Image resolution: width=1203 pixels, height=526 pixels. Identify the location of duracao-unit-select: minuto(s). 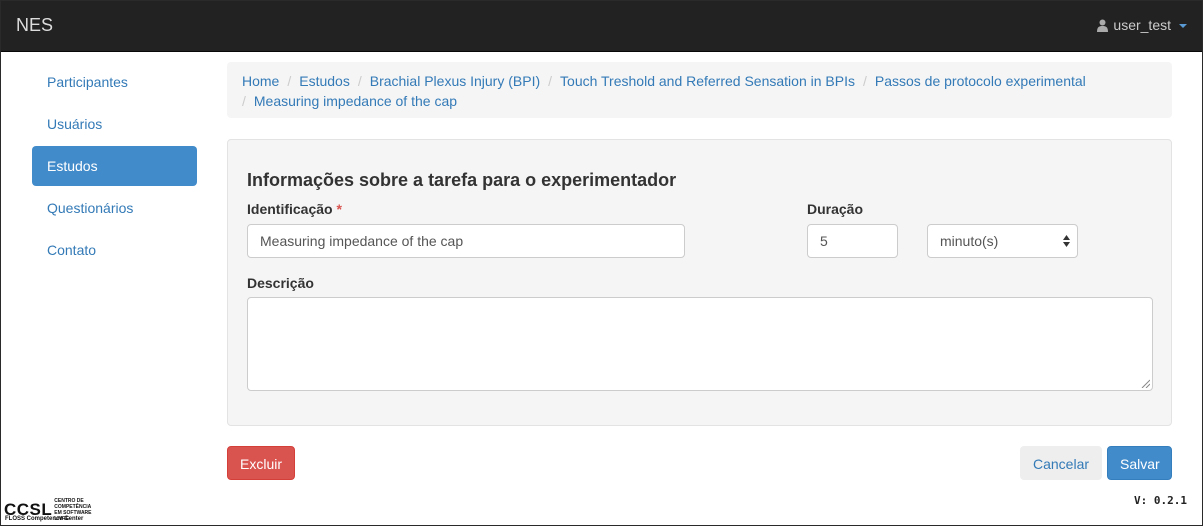
(1002, 241).